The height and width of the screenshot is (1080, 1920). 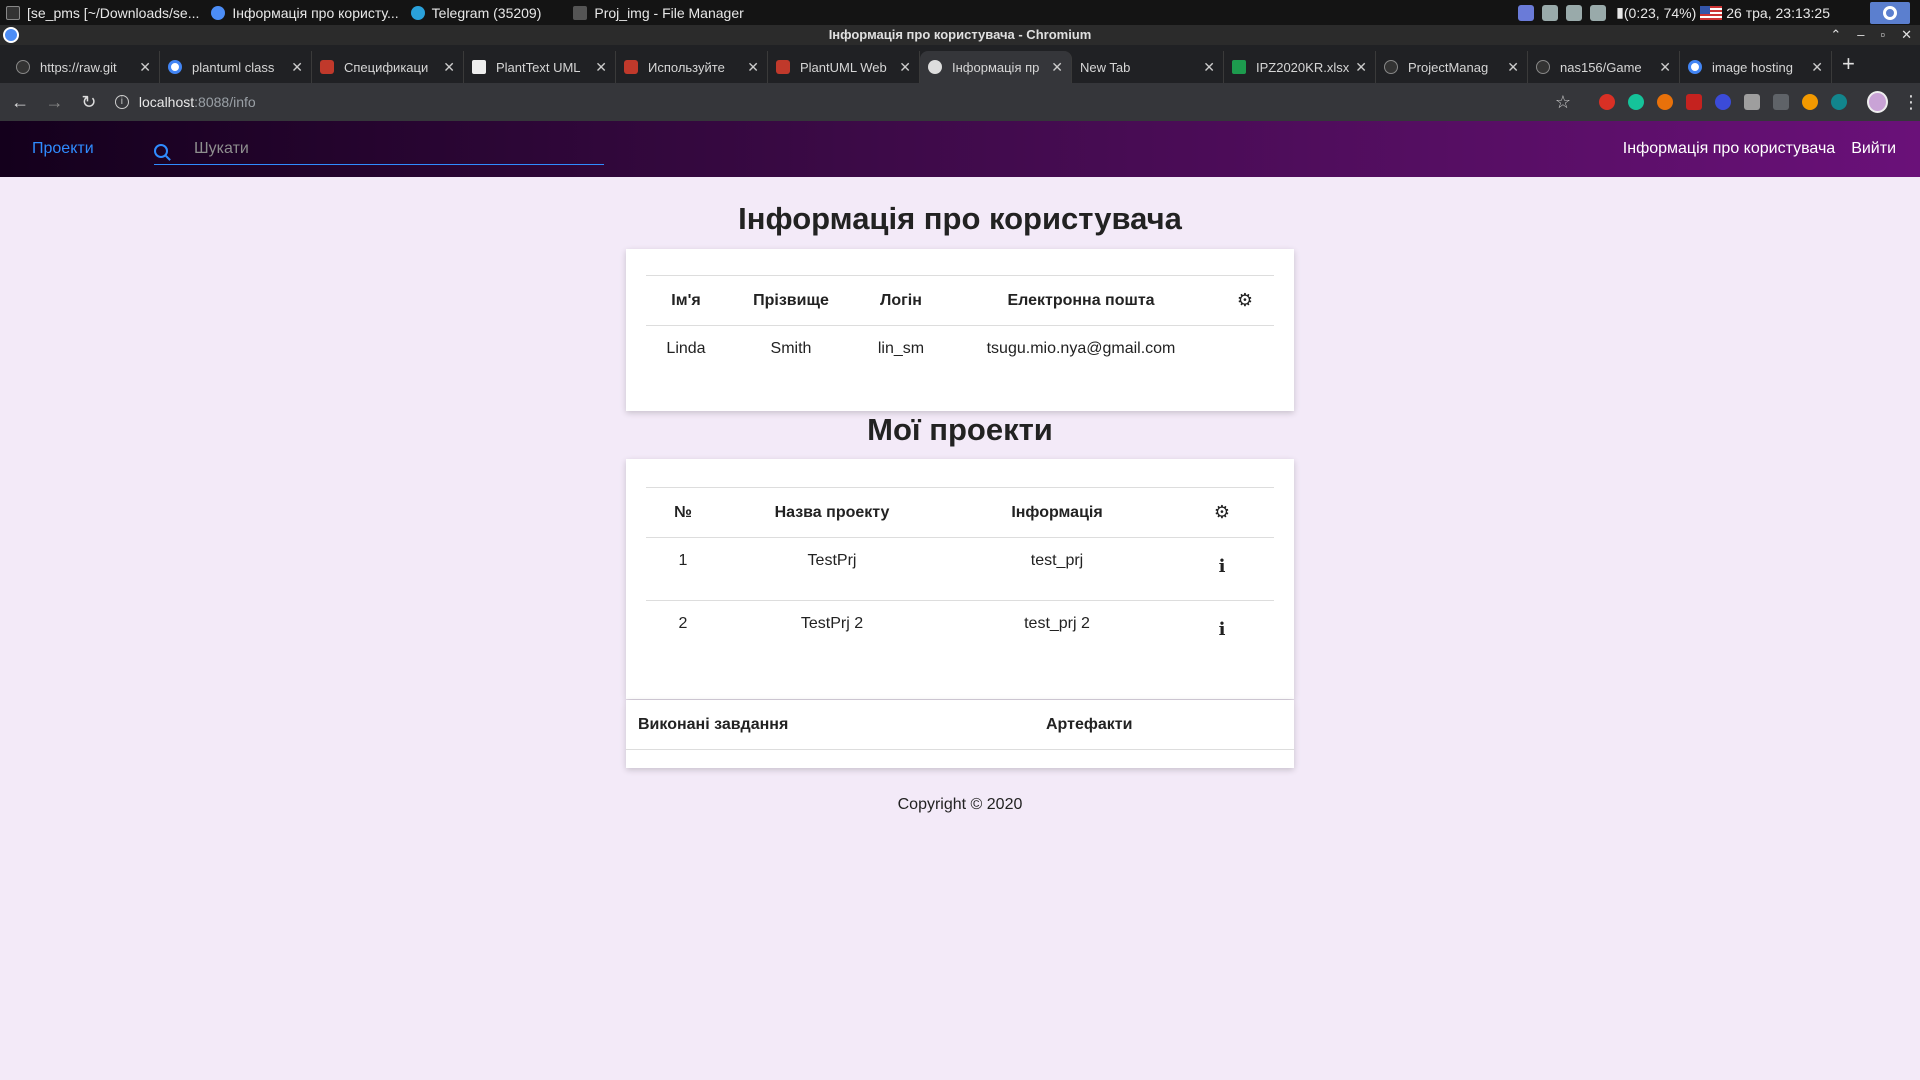 I want to click on browser-tab: ProjectManag ✕, so click(x=1452, y=67).